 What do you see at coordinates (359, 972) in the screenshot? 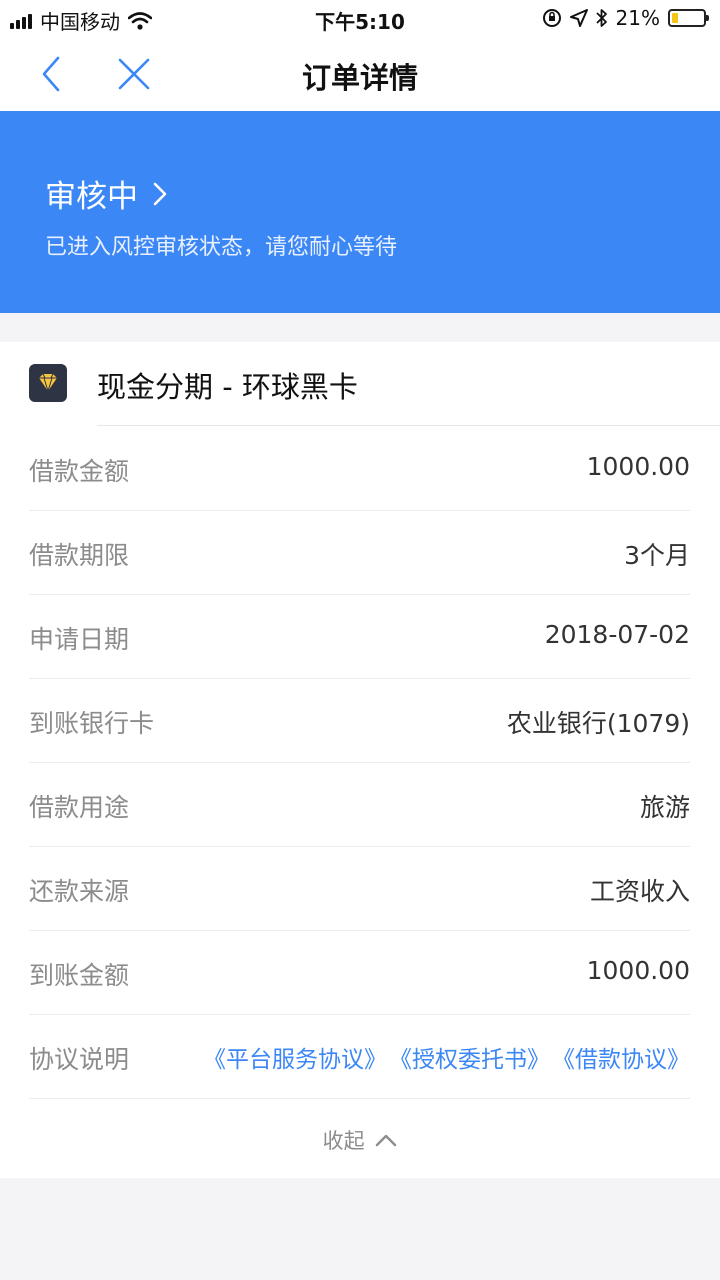
I see `detail-row-received-amount: 到账金额 1000.00` at bounding box center [359, 972].